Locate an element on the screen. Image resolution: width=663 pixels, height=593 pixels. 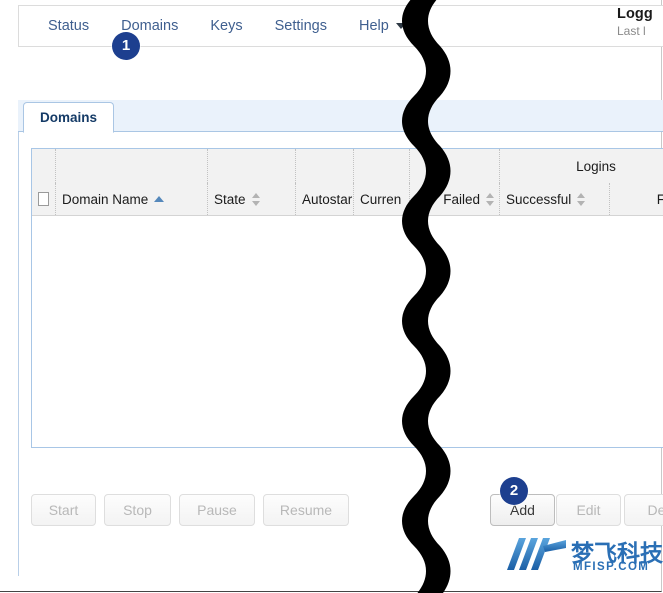
column-header-state: State is located at coordinates (252, 199).